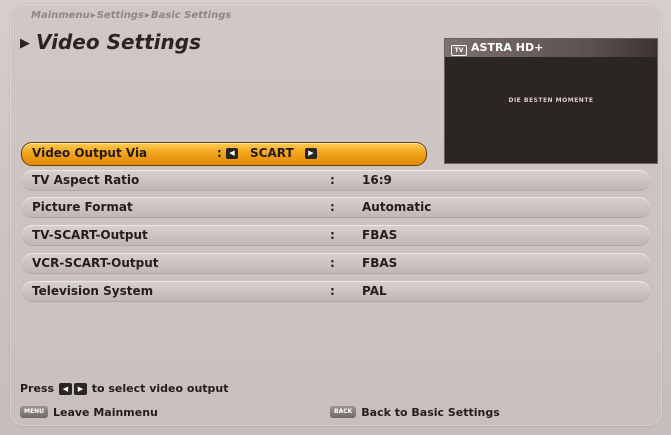 This screenshot has height=435, width=671. Describe the element at coordinates (397, 207) in the screenshot. I see `setting-value: Automatic` at that location.